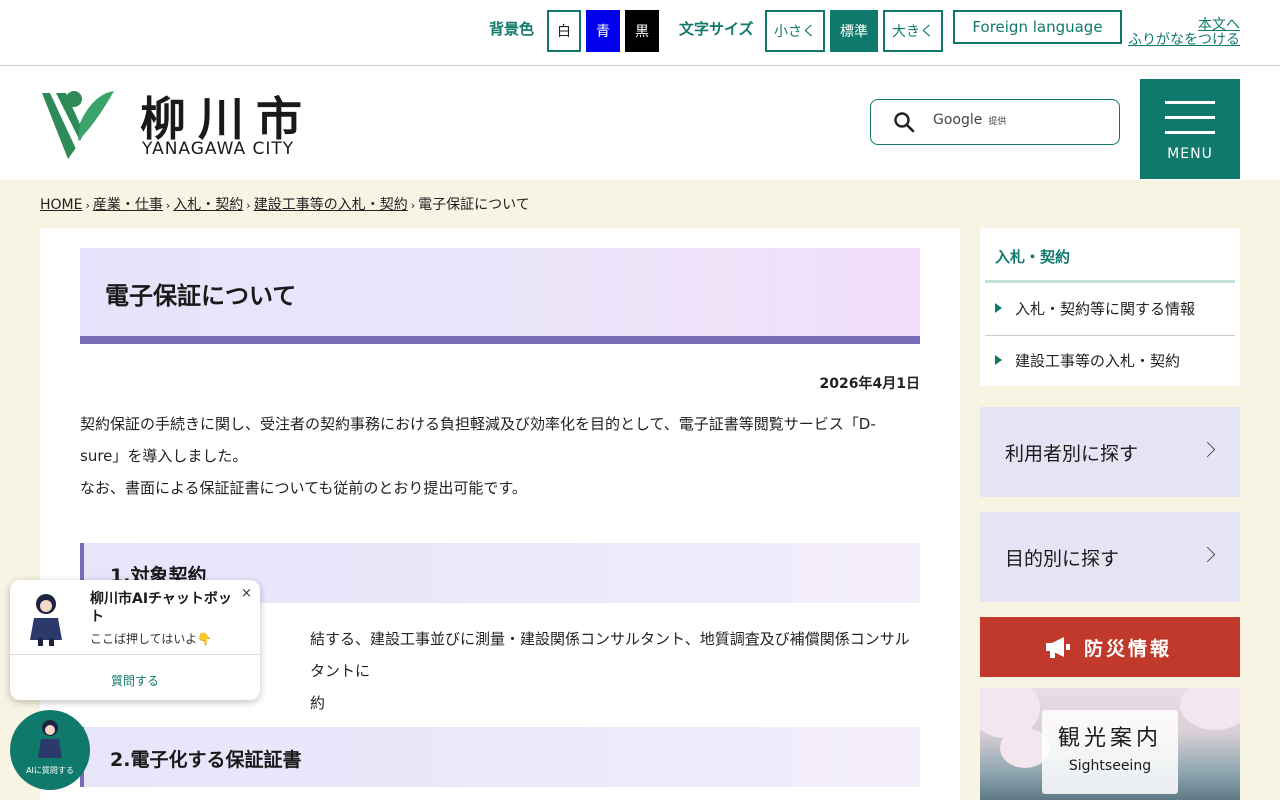 The width and height of the screenshot is (1280, 800). What do you see at coordinates (1190, 102) in the screenshot?
I see `hamburger-icon` at bounding box center [1190, 102].